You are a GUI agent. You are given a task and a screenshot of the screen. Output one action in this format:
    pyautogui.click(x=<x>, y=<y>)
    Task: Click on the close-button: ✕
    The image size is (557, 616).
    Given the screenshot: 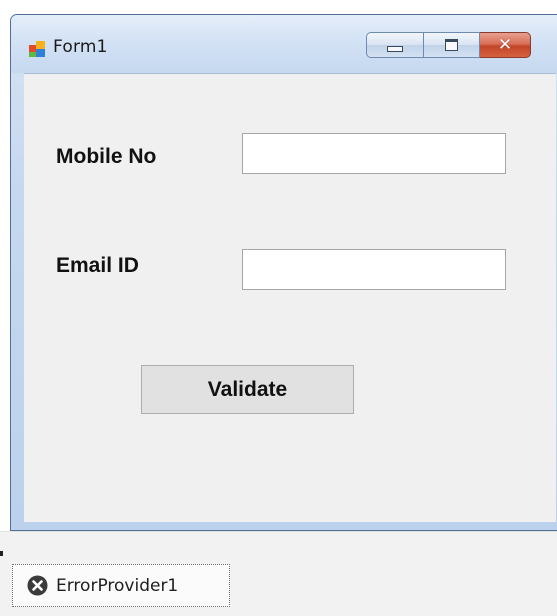 What is the action you would take?
    pyautogui.click(x=505, y=45)
    